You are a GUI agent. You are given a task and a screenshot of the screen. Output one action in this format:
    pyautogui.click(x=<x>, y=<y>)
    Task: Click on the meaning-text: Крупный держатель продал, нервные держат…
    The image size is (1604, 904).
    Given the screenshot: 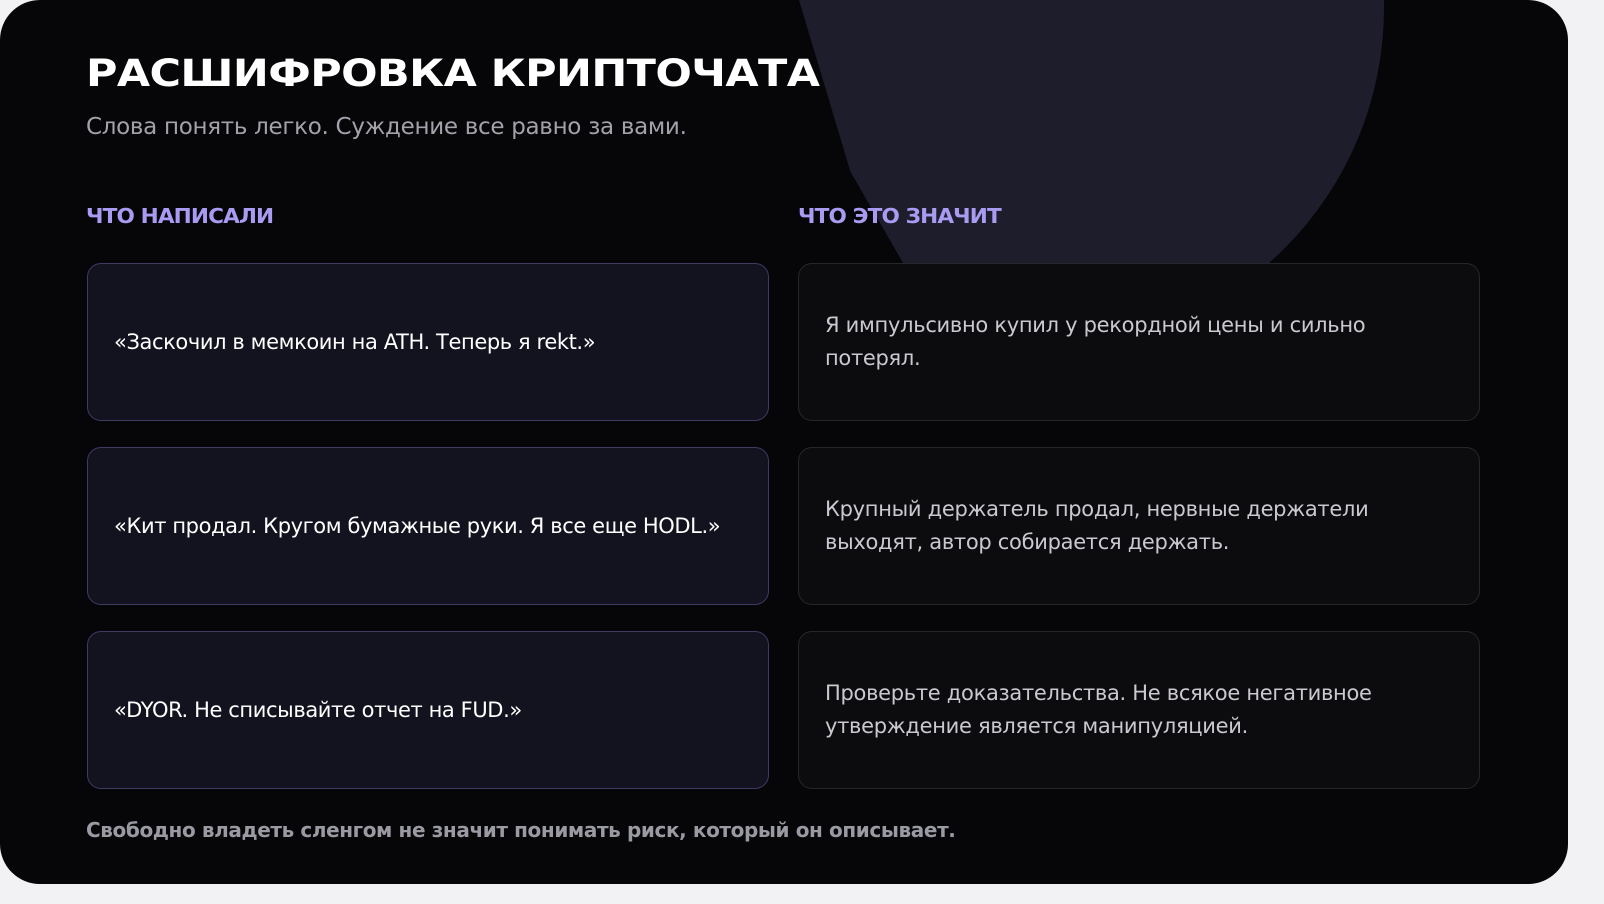 What is the action you would take?
    pyautogui.click(x=1097, y=525)
    